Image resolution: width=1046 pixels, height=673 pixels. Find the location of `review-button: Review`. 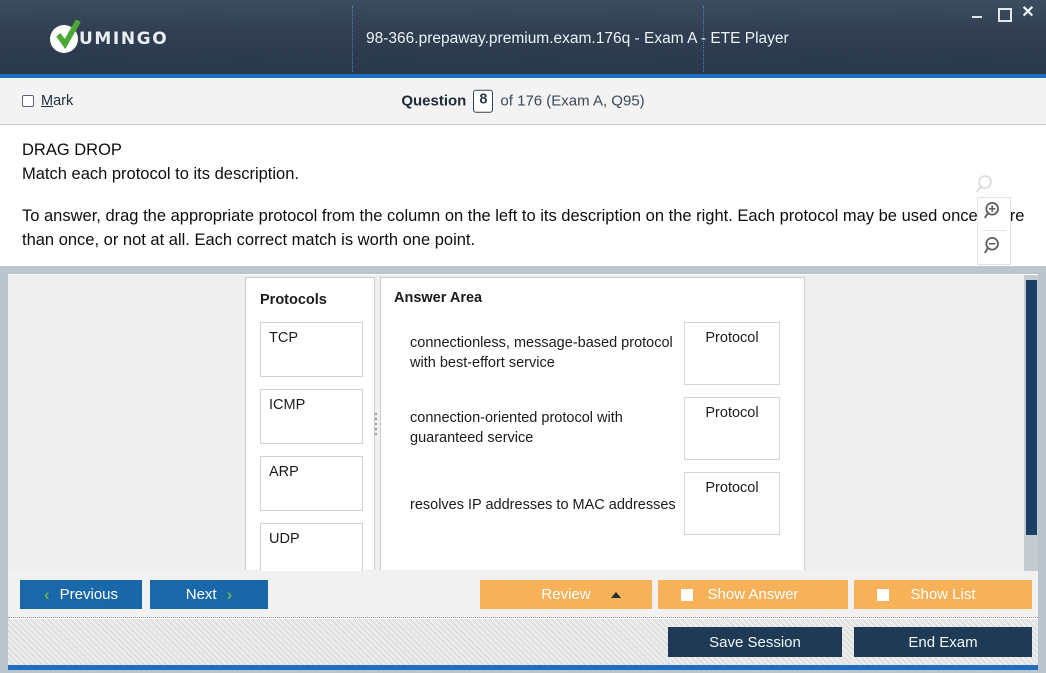

review-button: Review is located at coordinates (566, 594).